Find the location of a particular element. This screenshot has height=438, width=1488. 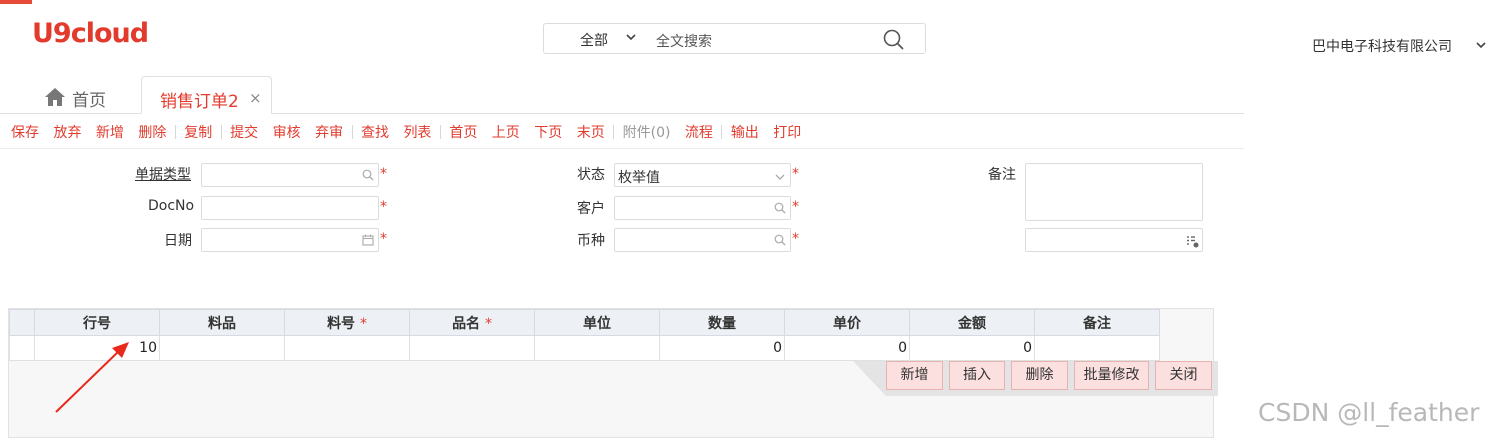

status-value: 枚举值 is located at coordinates (639, 178).